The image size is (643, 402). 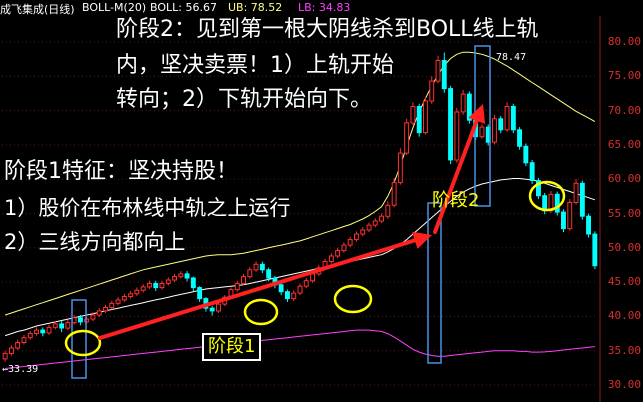 I want to click on stage1-trend-arrow-head, so click(x=422, y=240).